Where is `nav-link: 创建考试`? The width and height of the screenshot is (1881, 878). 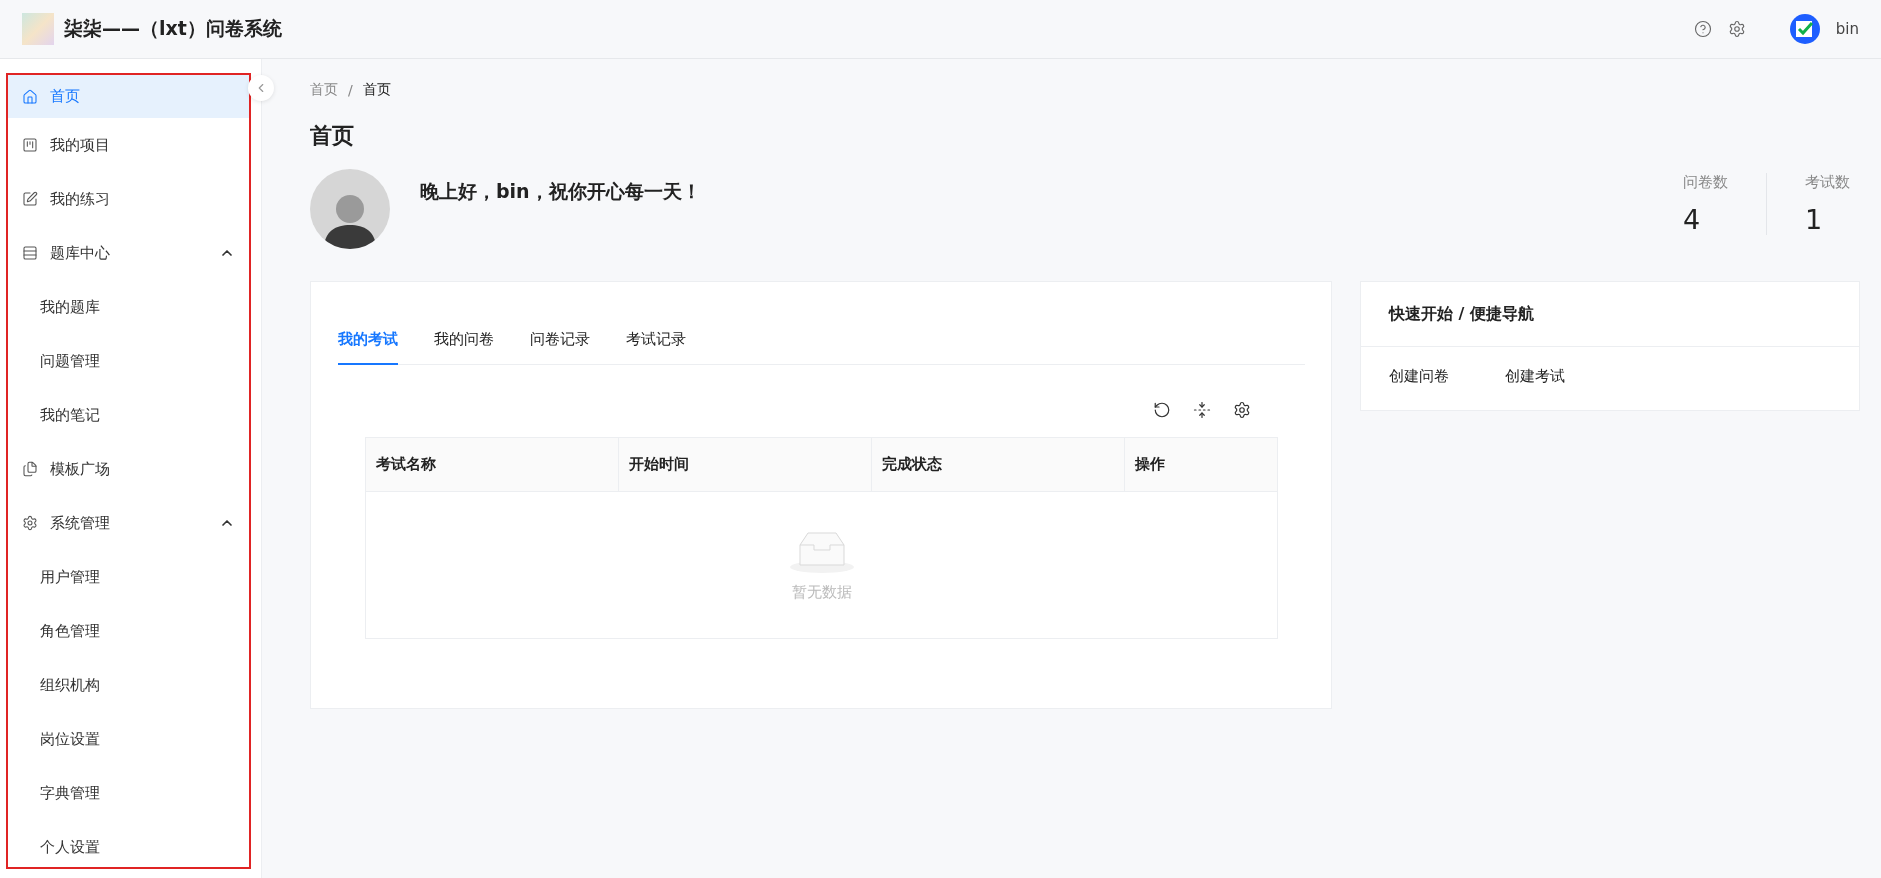 nav-link: 创建考试 is located at coordinates (1535, 376).